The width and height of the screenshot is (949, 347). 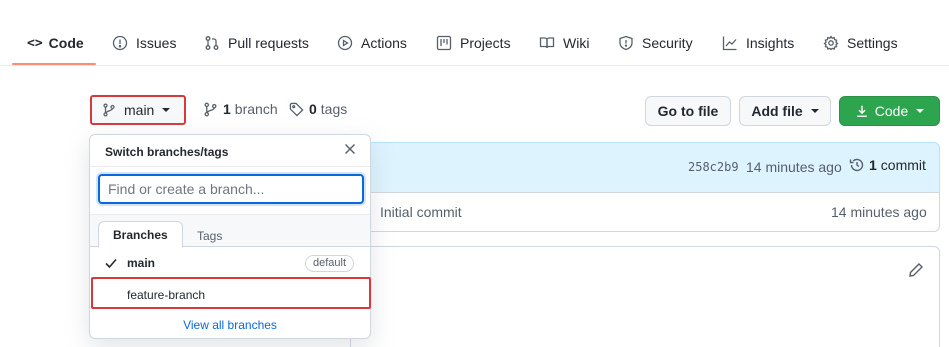 I want to click on highlight-annotation, so click(x=231, y=293).